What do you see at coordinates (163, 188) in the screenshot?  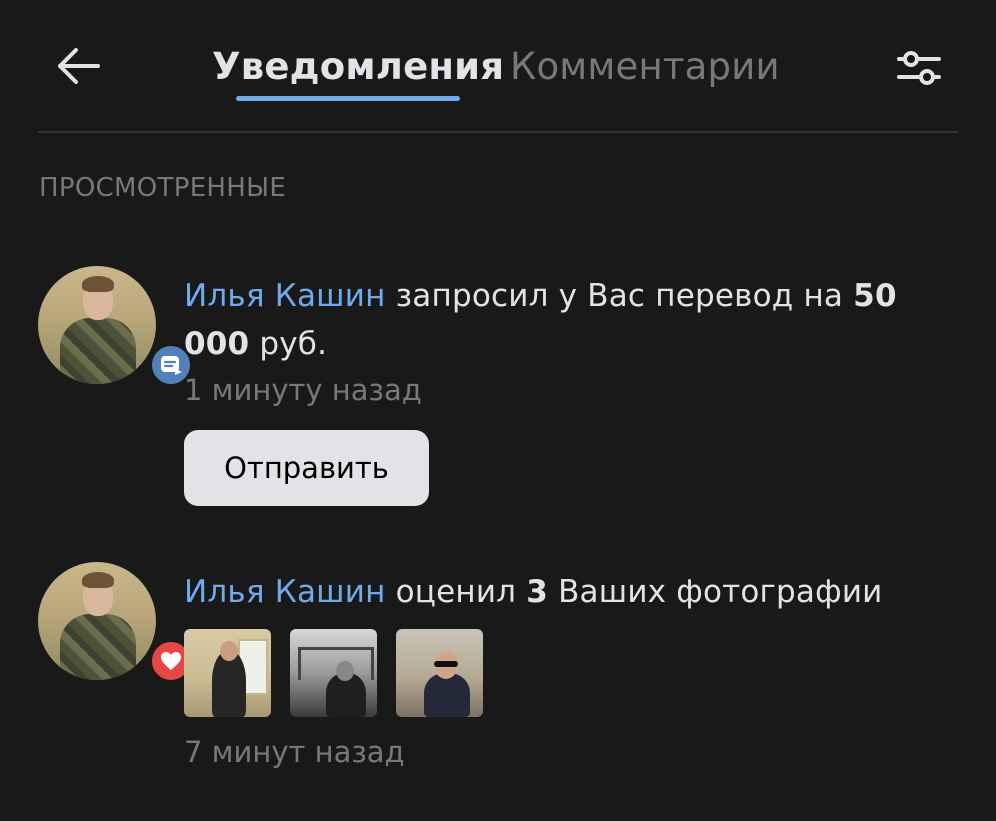 I see `section-title: ПРОСМОТРЕННЫЕ` at bounding box center [163, 188].